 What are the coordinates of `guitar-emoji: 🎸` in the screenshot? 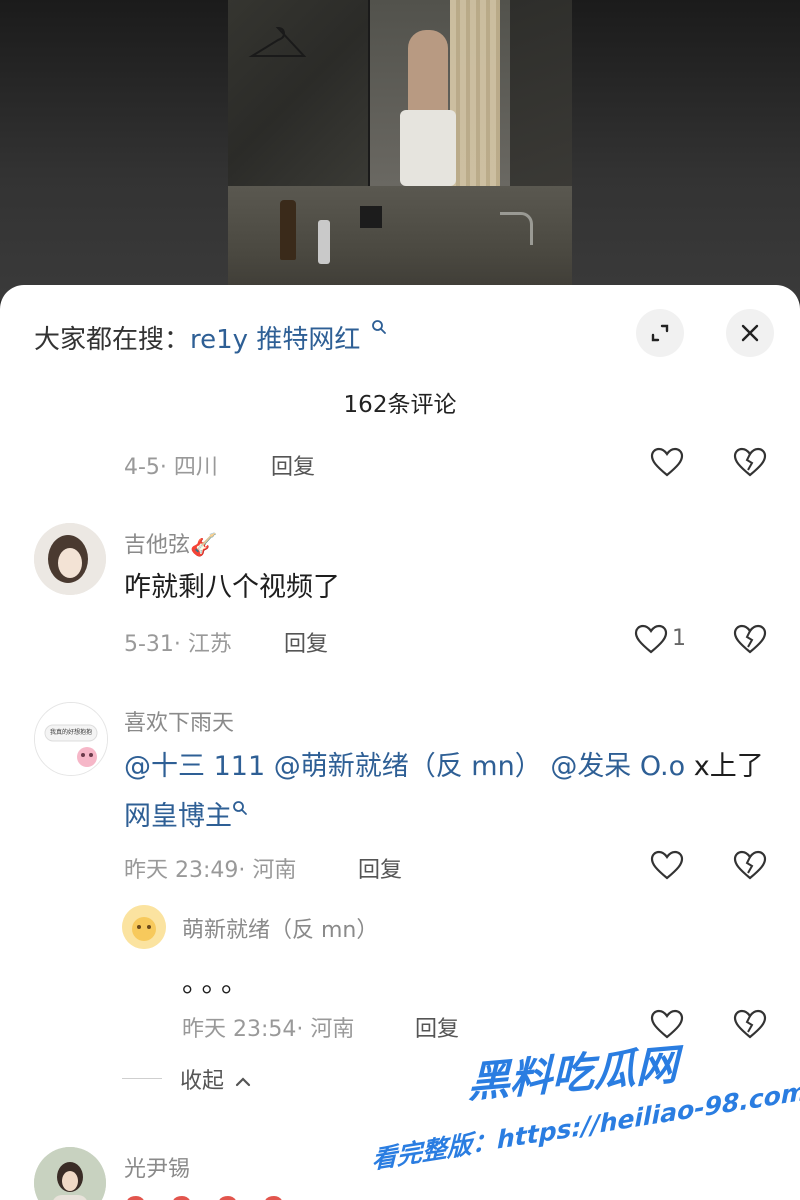 It's located at (204, 545).